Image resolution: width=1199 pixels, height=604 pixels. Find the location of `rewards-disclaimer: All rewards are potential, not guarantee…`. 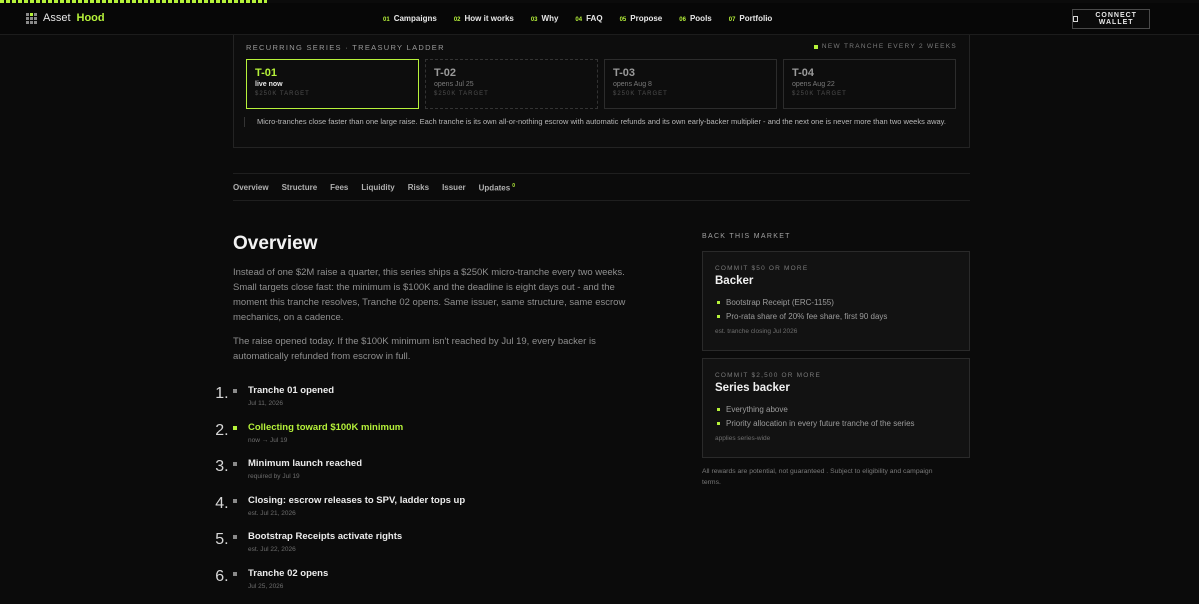

rewards-disclaimer: All rewards are potential, not guarantee… is located at coordinates (817, 477).